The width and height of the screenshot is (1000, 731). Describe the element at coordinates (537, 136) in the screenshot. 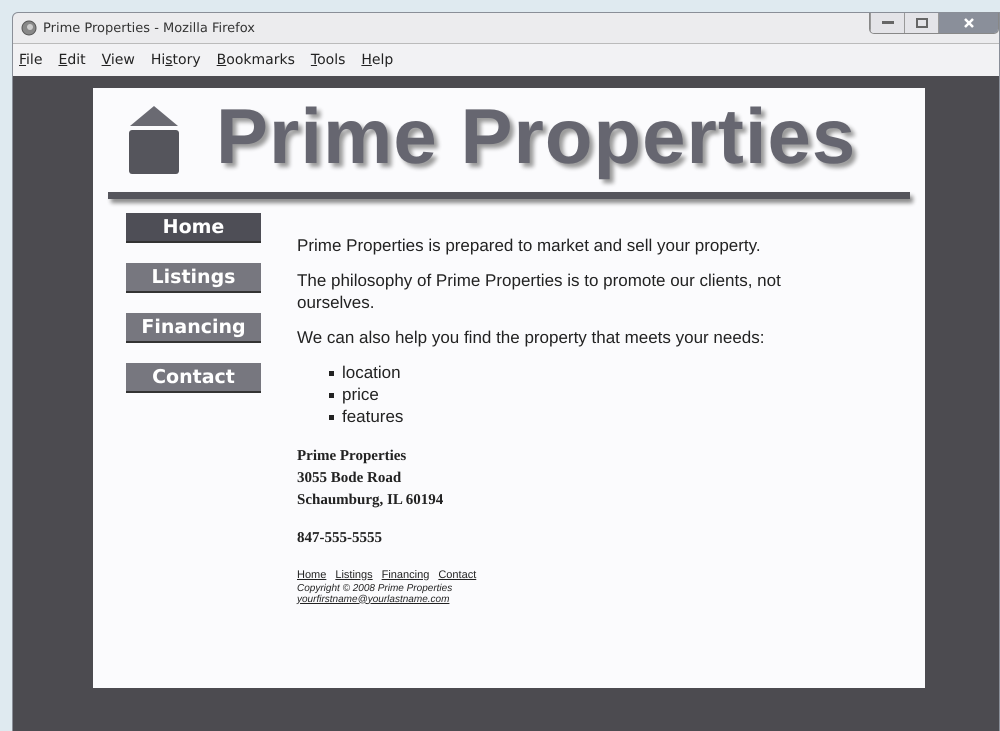

I see `site-title: Prime Properties` at that location.